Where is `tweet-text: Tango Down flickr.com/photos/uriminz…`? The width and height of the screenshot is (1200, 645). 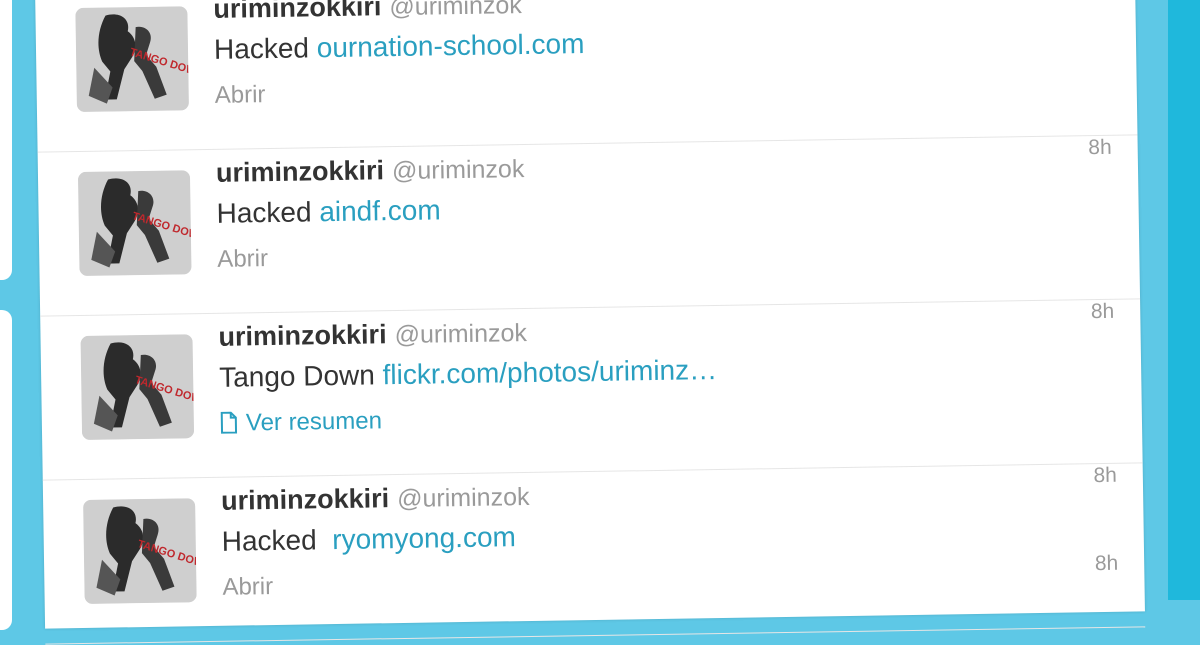
tweet-text: Tango Down flickr.com/photos/uriminz… is located at coordinates (468, 373).